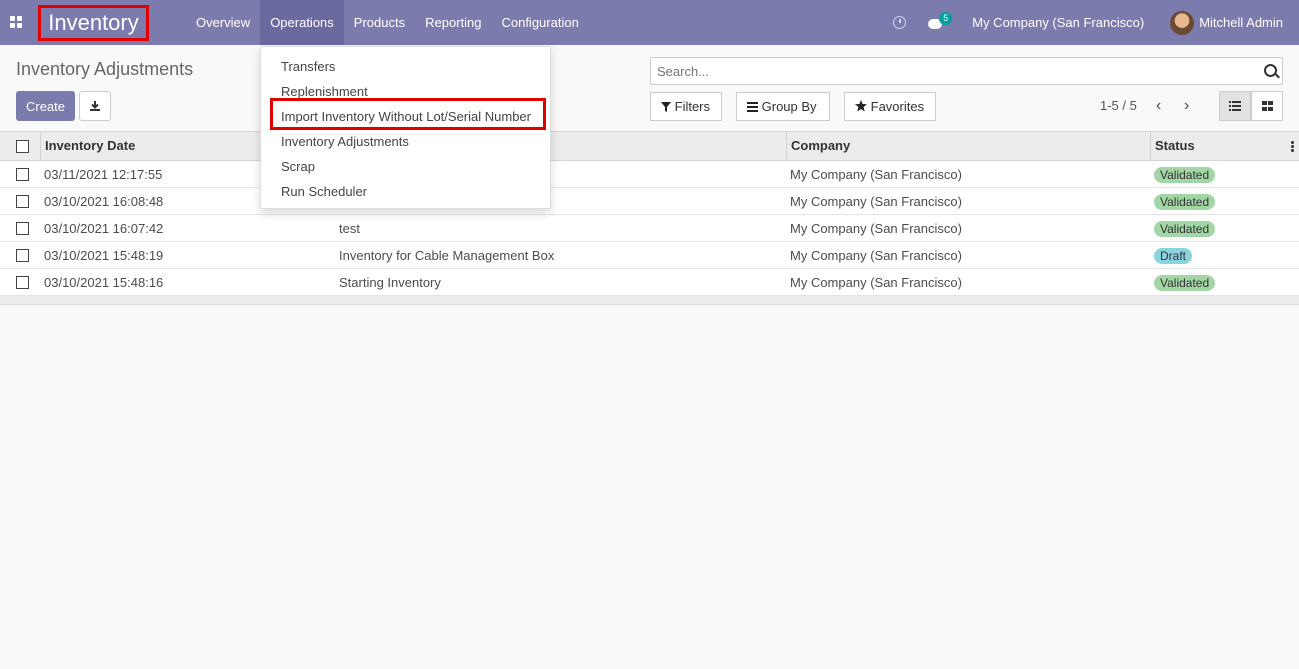 This screenshot has width=1299, height=669. Describe the element at coordinates (1058, 22) in the screenshot. I see `company-switcher: My Company (San Francisco)` at that location.